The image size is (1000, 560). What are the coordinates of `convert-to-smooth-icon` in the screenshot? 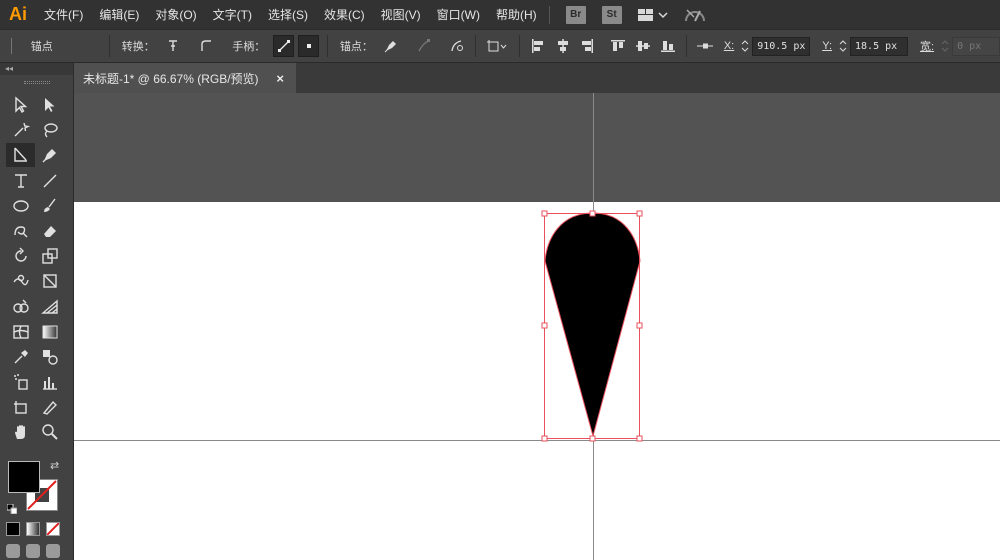 It's located at (205, 46).